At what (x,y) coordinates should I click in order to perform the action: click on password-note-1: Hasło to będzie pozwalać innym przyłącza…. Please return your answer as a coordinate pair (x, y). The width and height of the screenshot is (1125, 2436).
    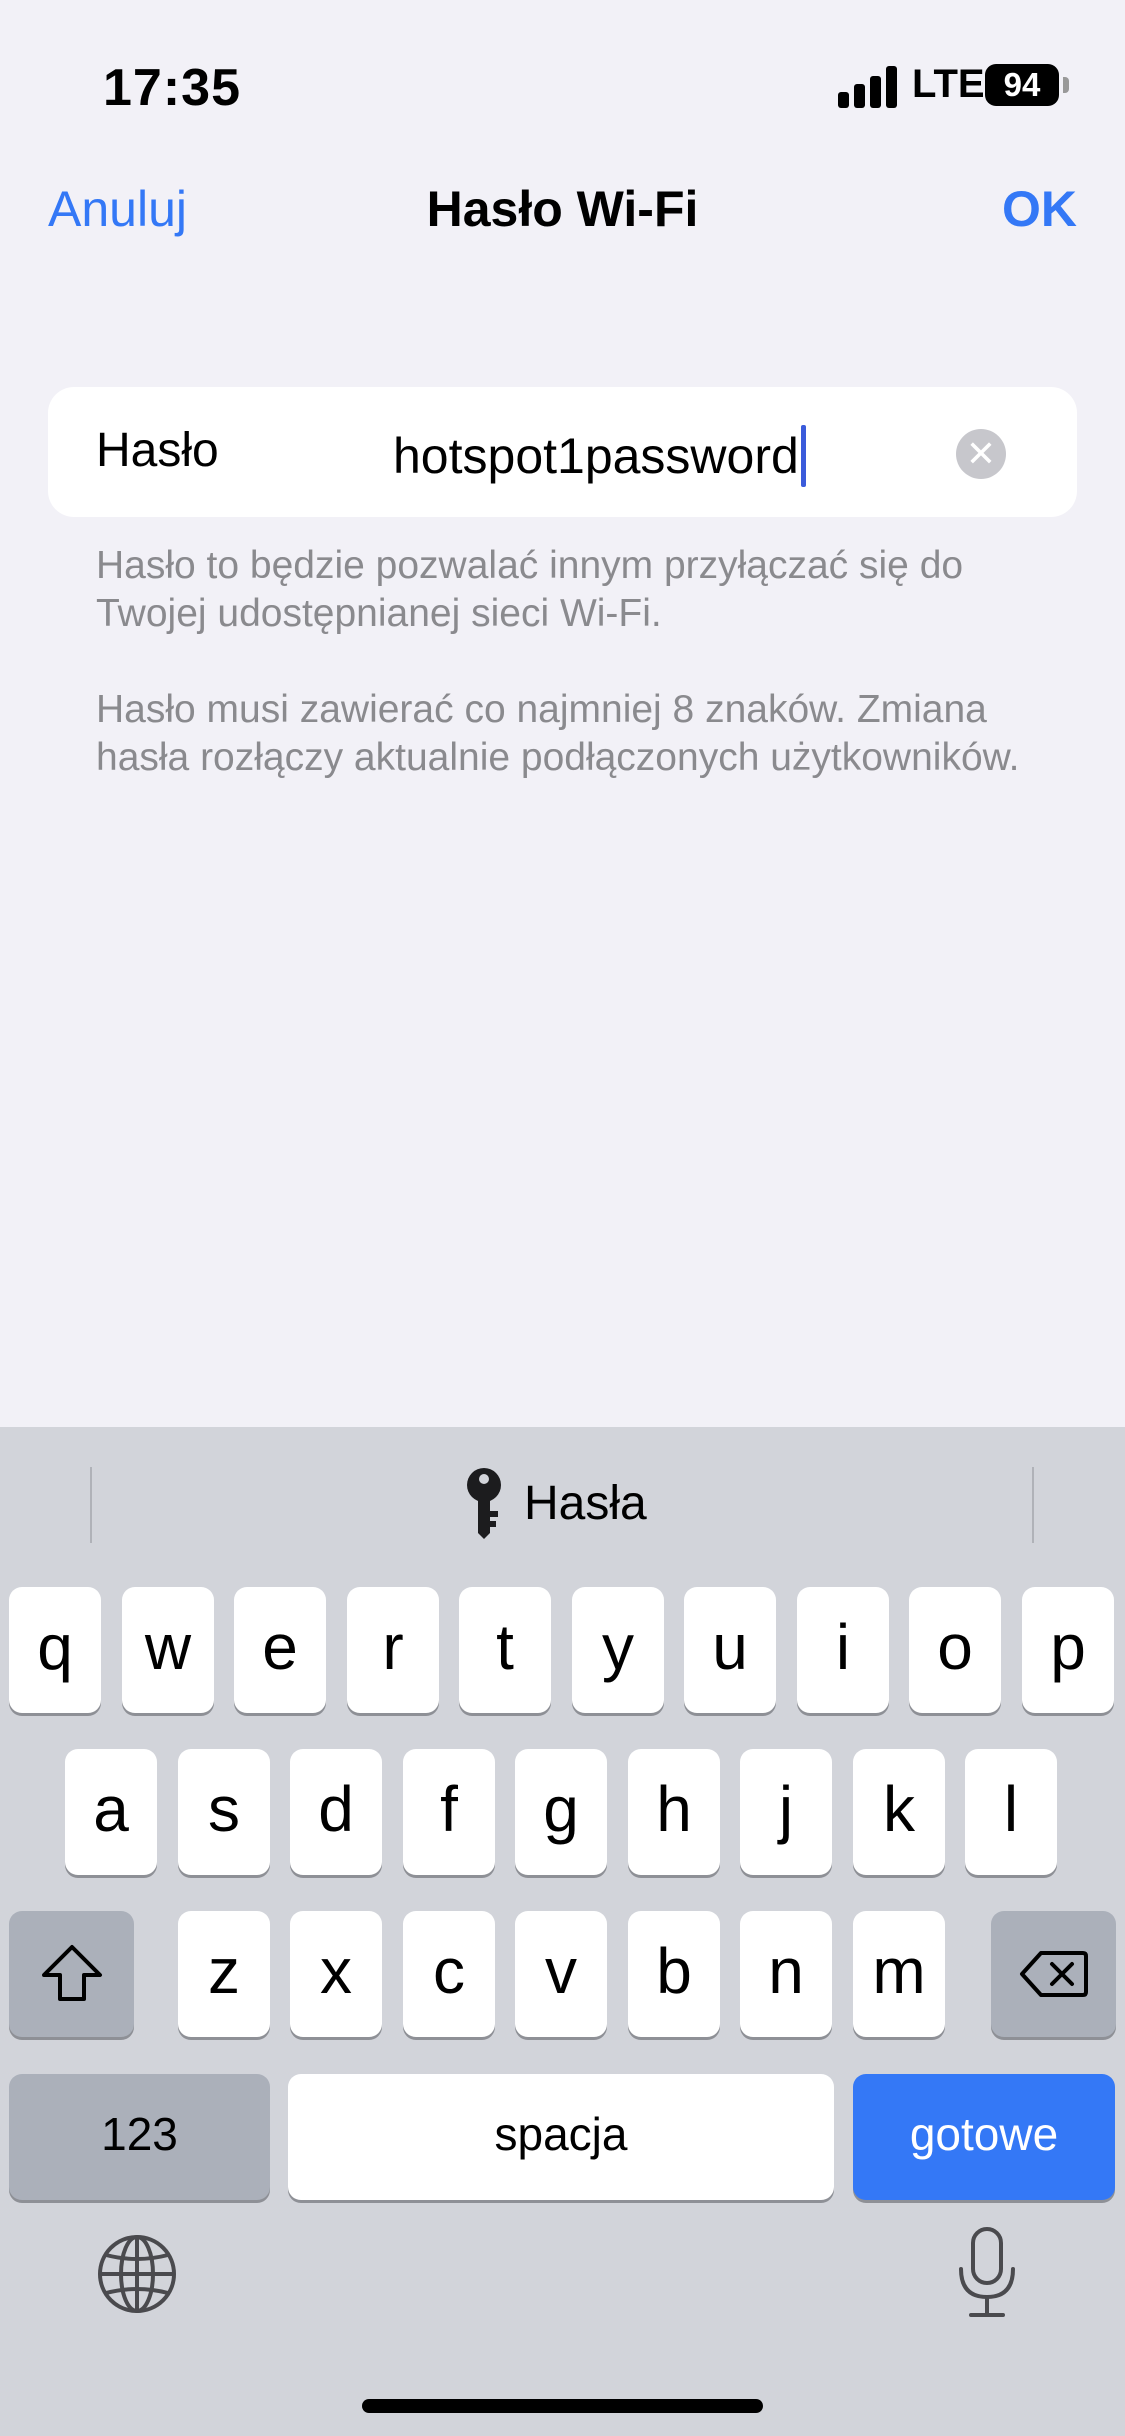
    Looking at the image, I should click on (530, 589).